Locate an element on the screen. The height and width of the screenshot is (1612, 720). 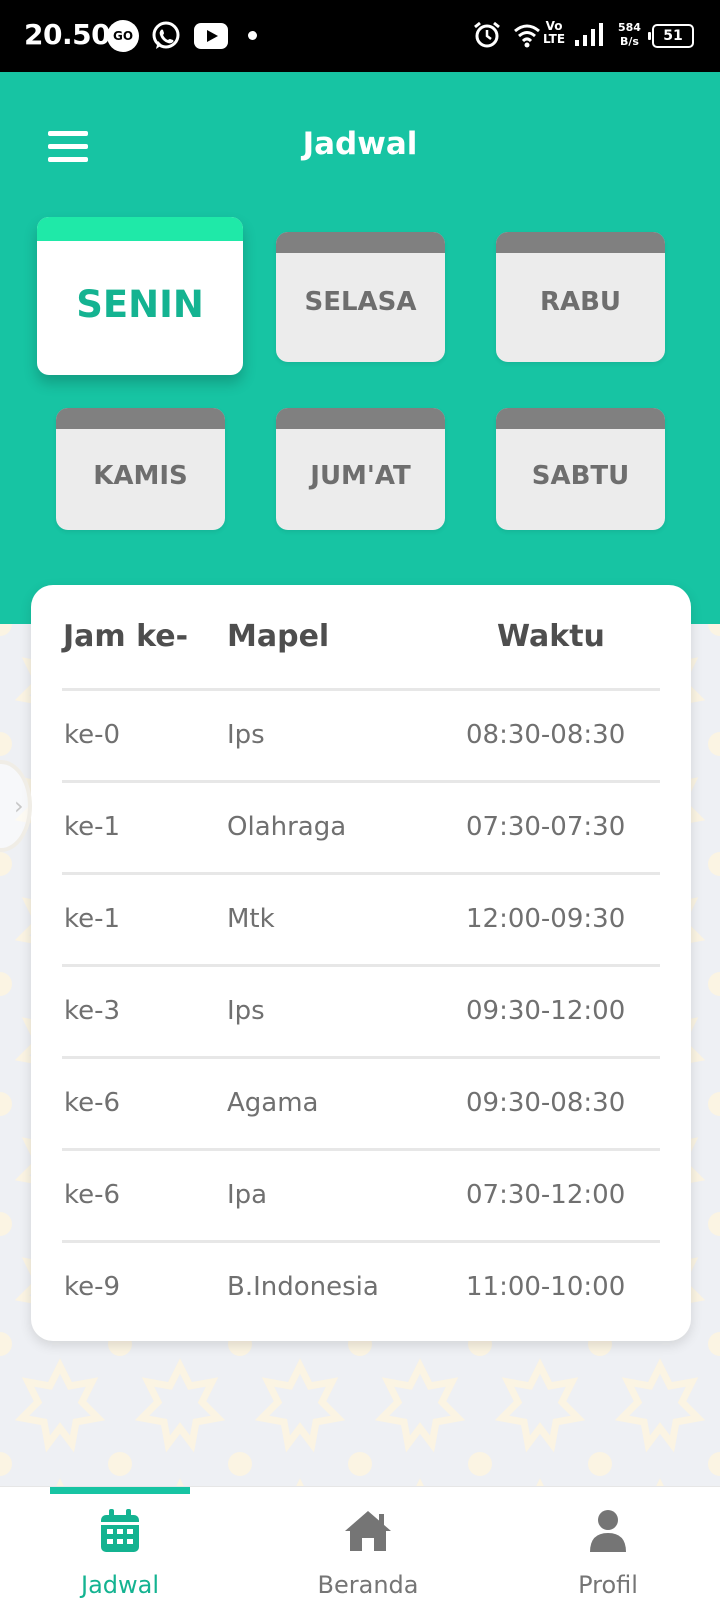
day-tab-jumat: JUM'AT is located at coordinates (360, 469).